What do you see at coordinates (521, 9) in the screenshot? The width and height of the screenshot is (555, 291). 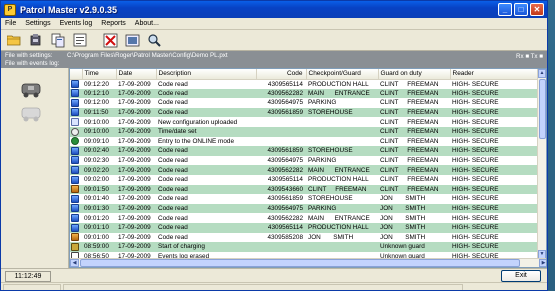 I see `maximize-button: □` at bounding box center [521, 9].